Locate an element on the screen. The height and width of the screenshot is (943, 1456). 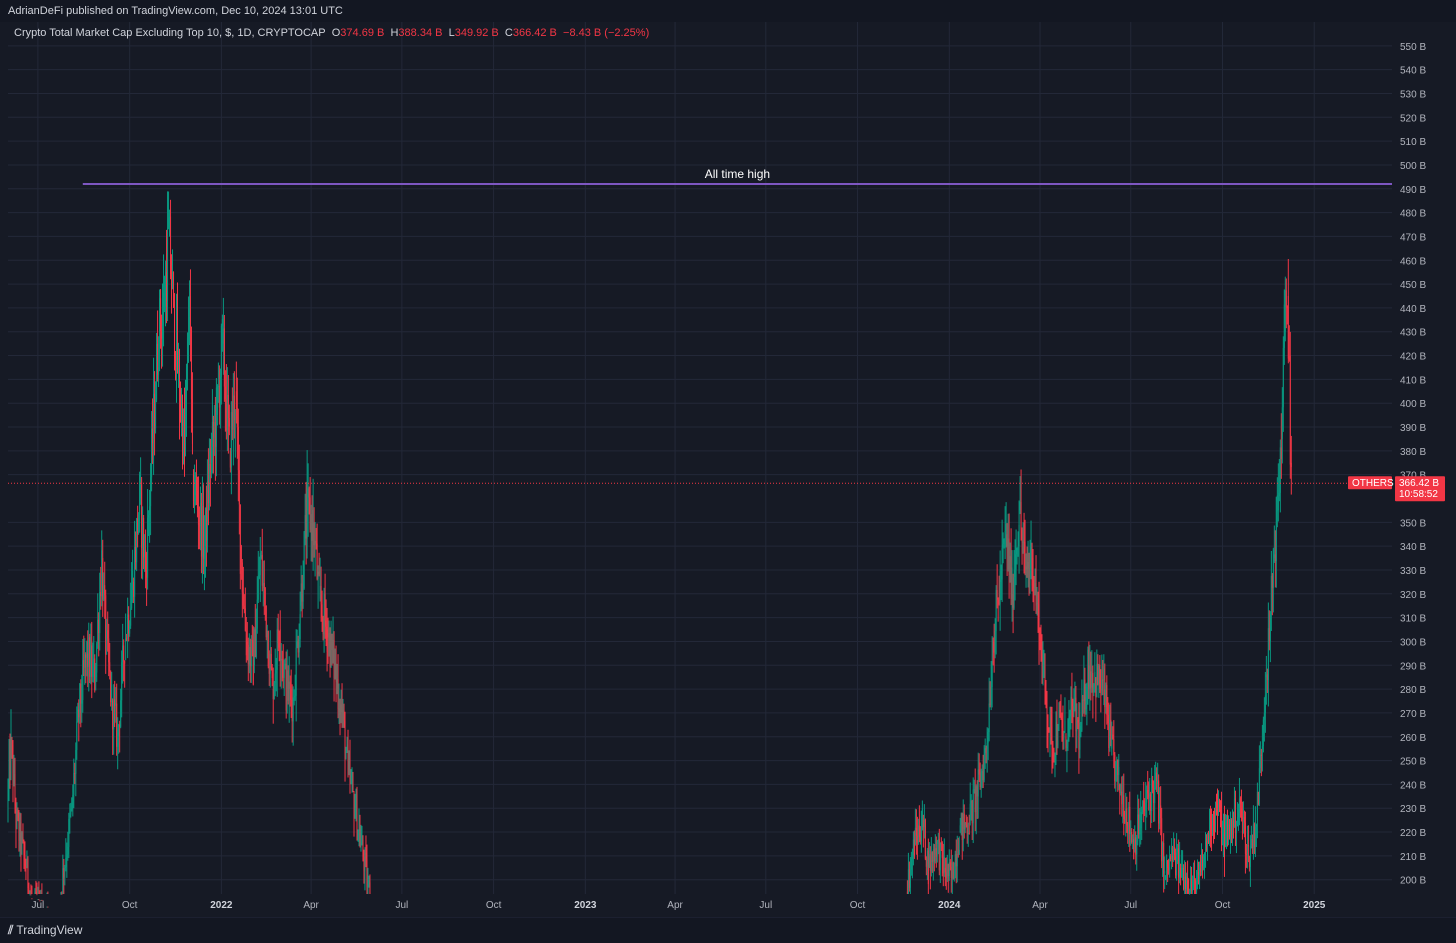
ath-annotation: All time high is located at coordinates (737, 176).